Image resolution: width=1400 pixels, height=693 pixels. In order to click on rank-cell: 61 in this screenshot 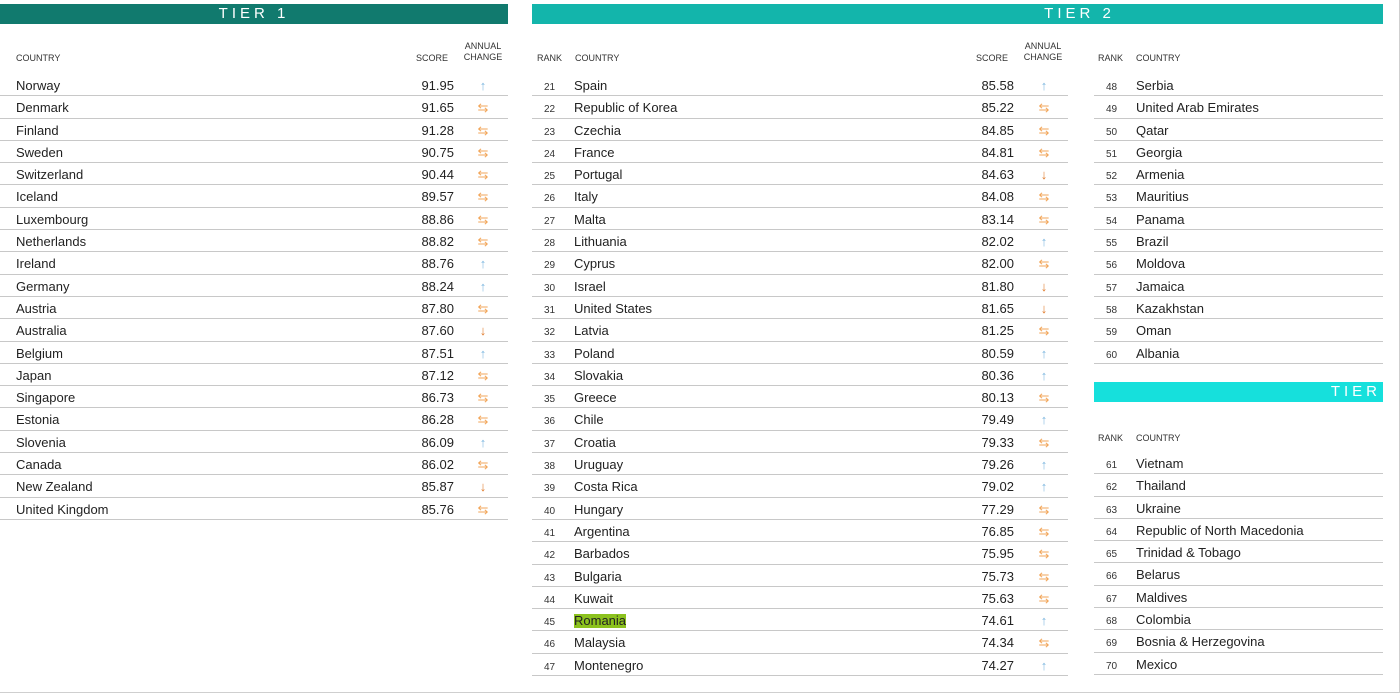, I will do `click(1112, 465)`.